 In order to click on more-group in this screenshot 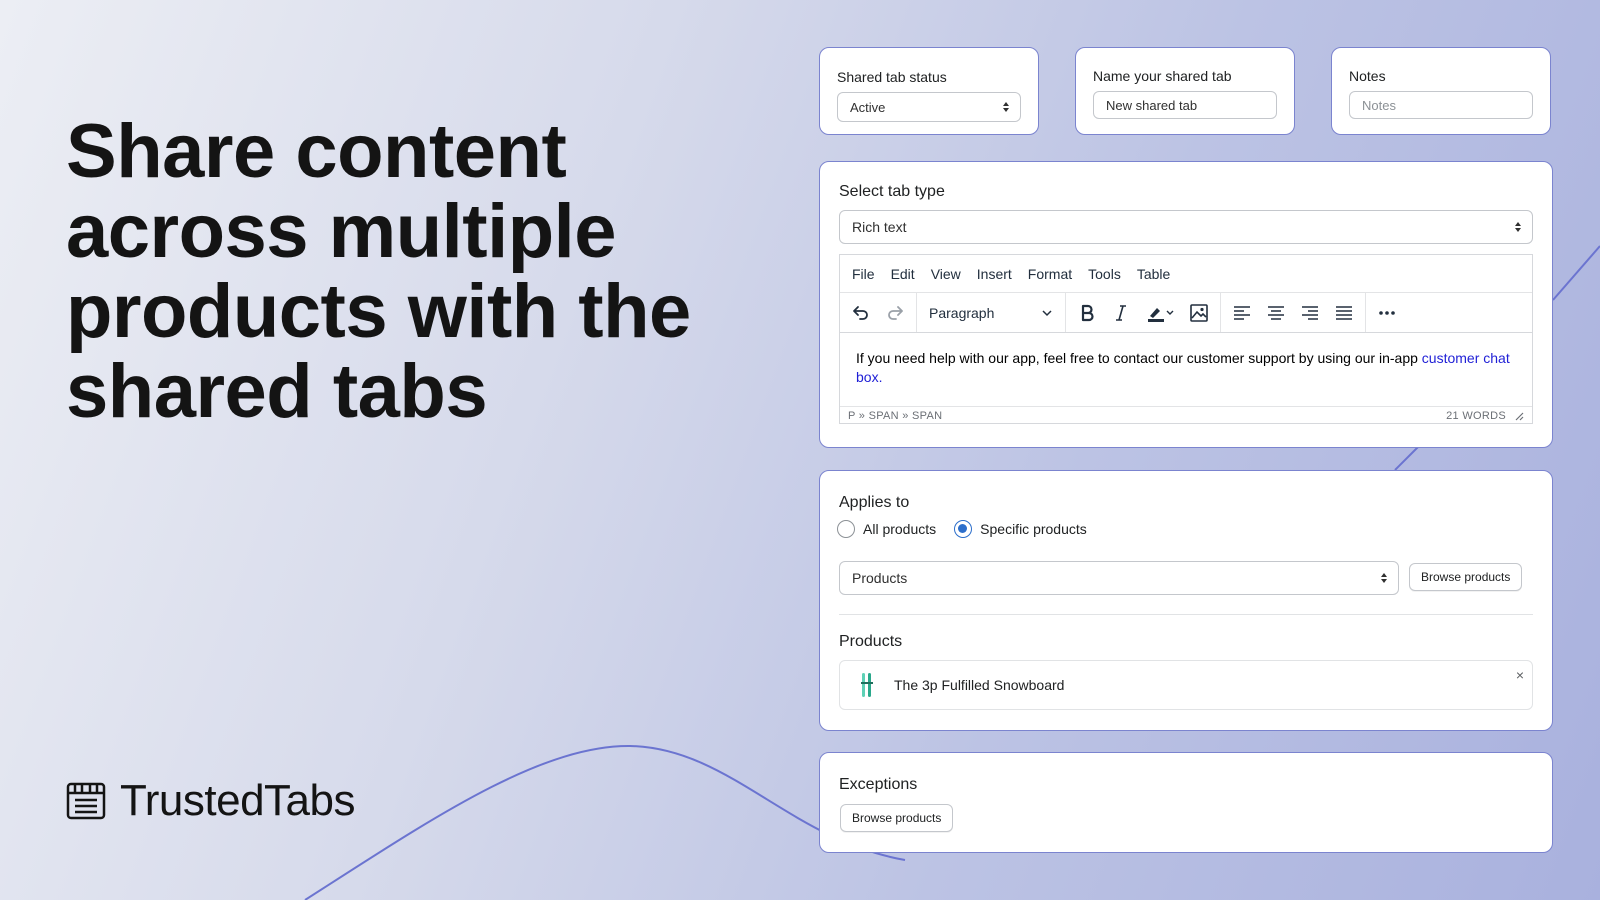, I will do `click(1387, 312)`.